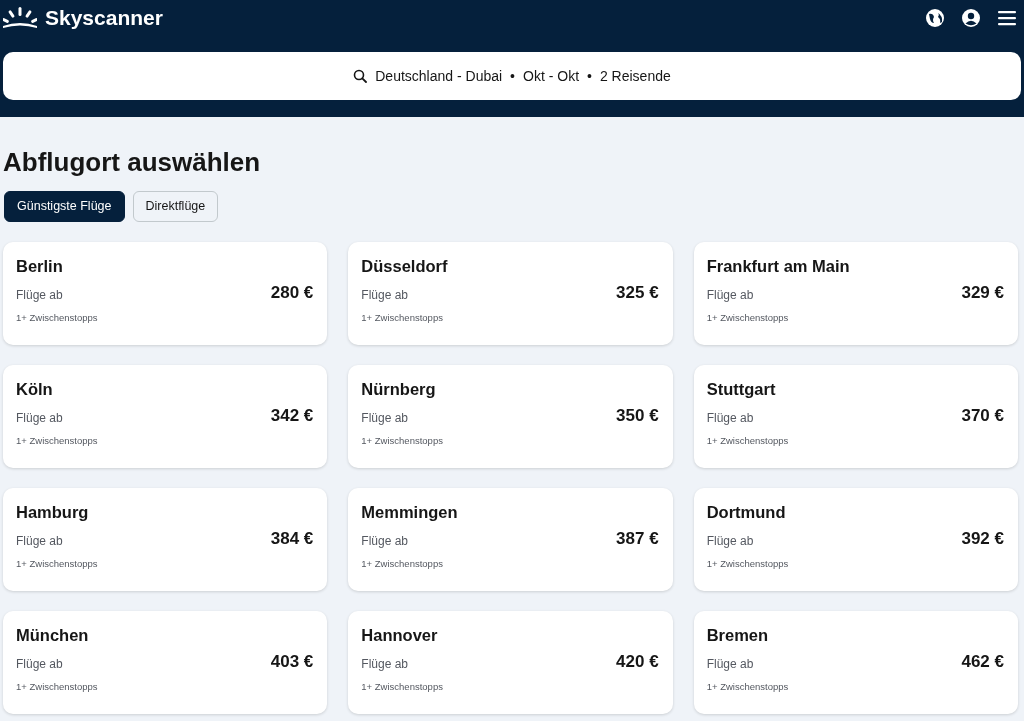 The image size is (1024, 721). I want to click on city-name: Hannover, so click(400, 634).